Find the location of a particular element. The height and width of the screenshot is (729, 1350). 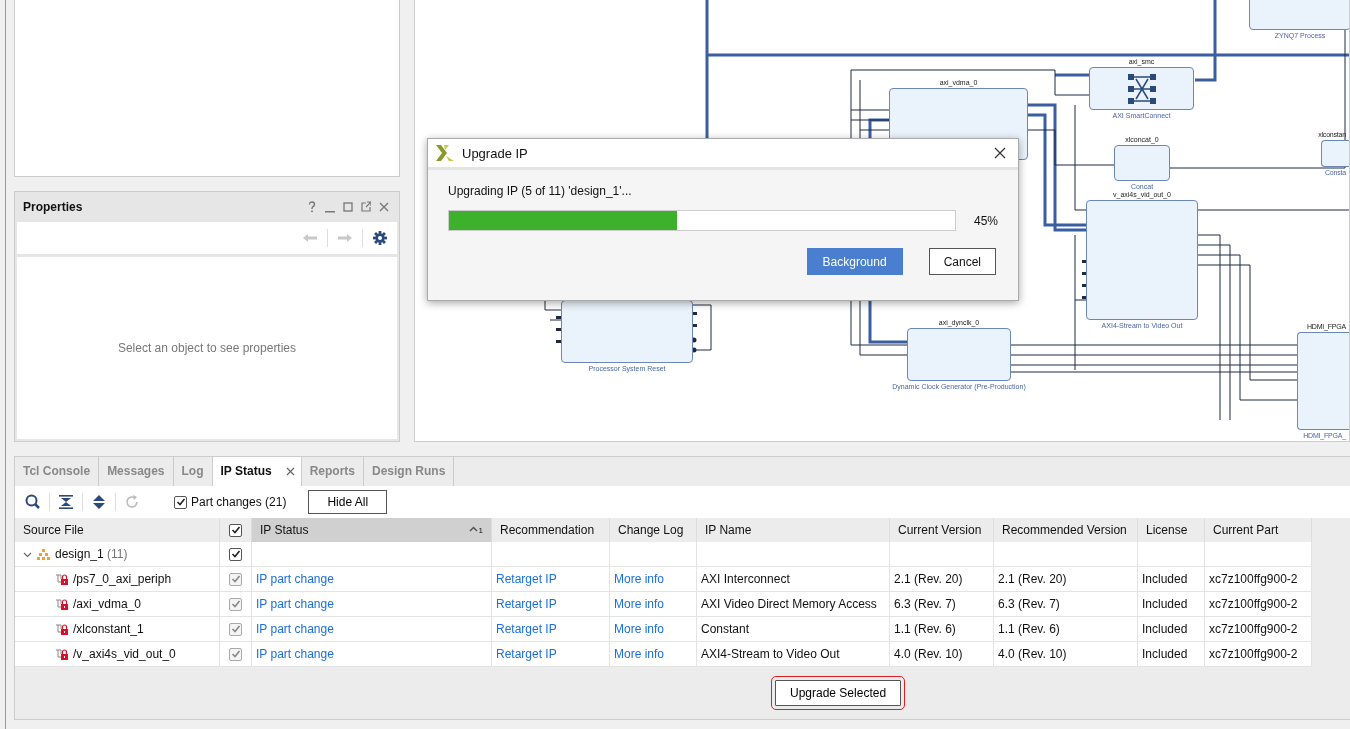

table-cell: AXI Video Direct Memory Access is located at coordinates (789, 604).